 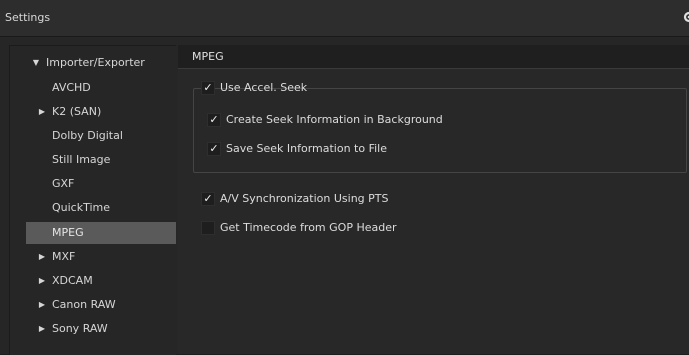 I want to click on tree-item-sony-raw: ▶ Sony RAW, so click(x=101, y=329).